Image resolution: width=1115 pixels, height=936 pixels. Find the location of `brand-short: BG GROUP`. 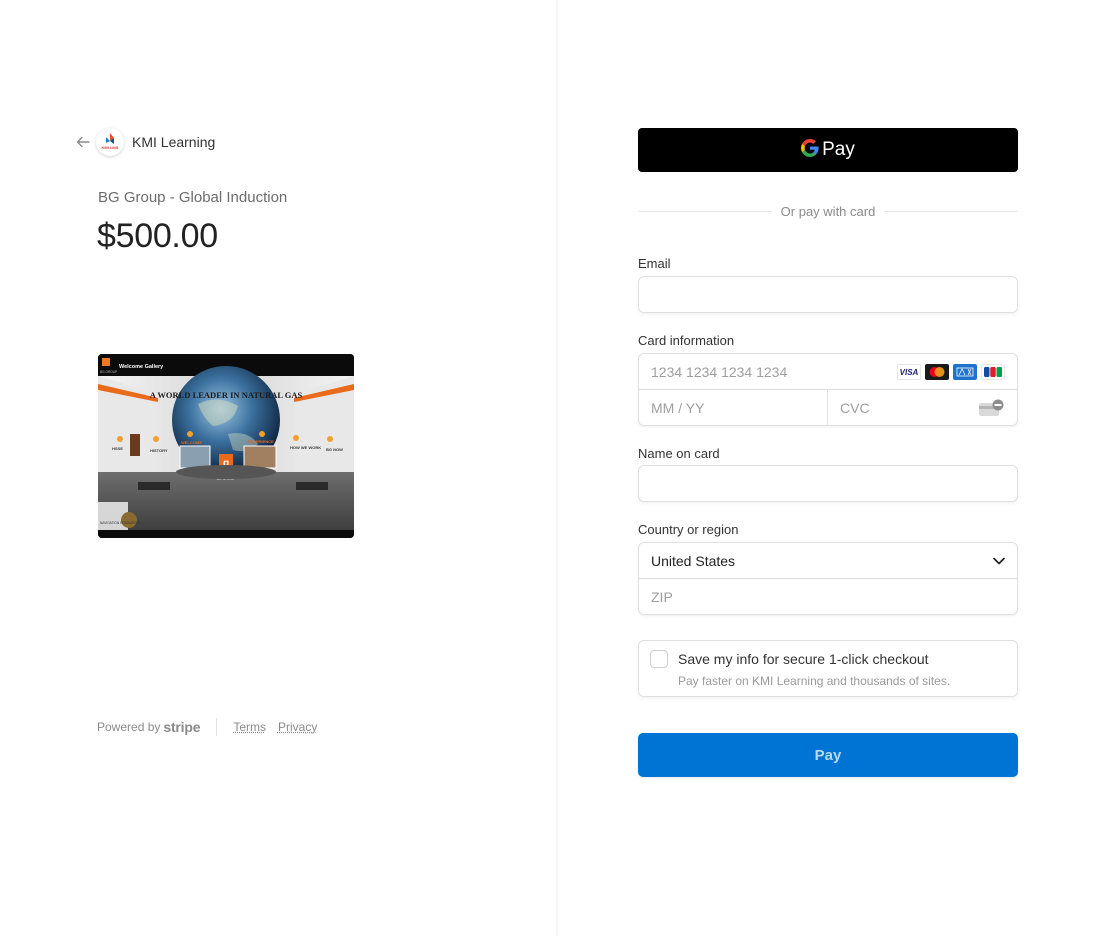

brand-short: BG GROUP is located at coordinates (108, 372).